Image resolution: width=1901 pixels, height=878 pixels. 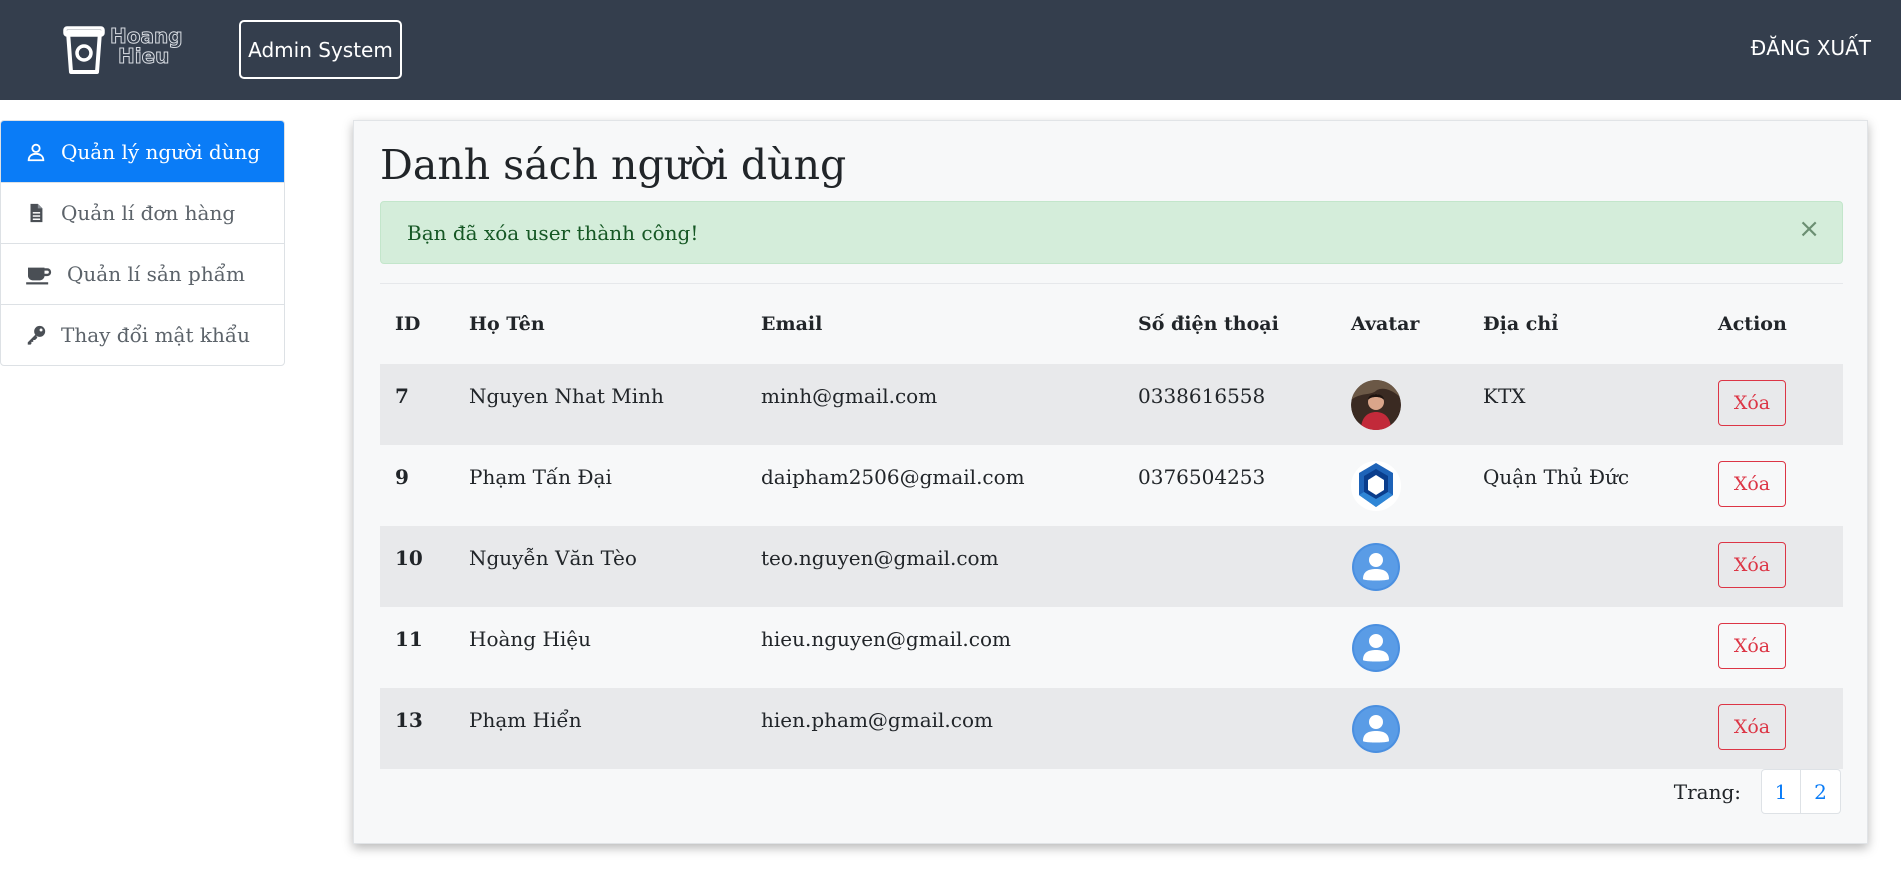 I want to click on sidebar-item-label: Quản lí đơn hàng, so click(x=148, y=213).